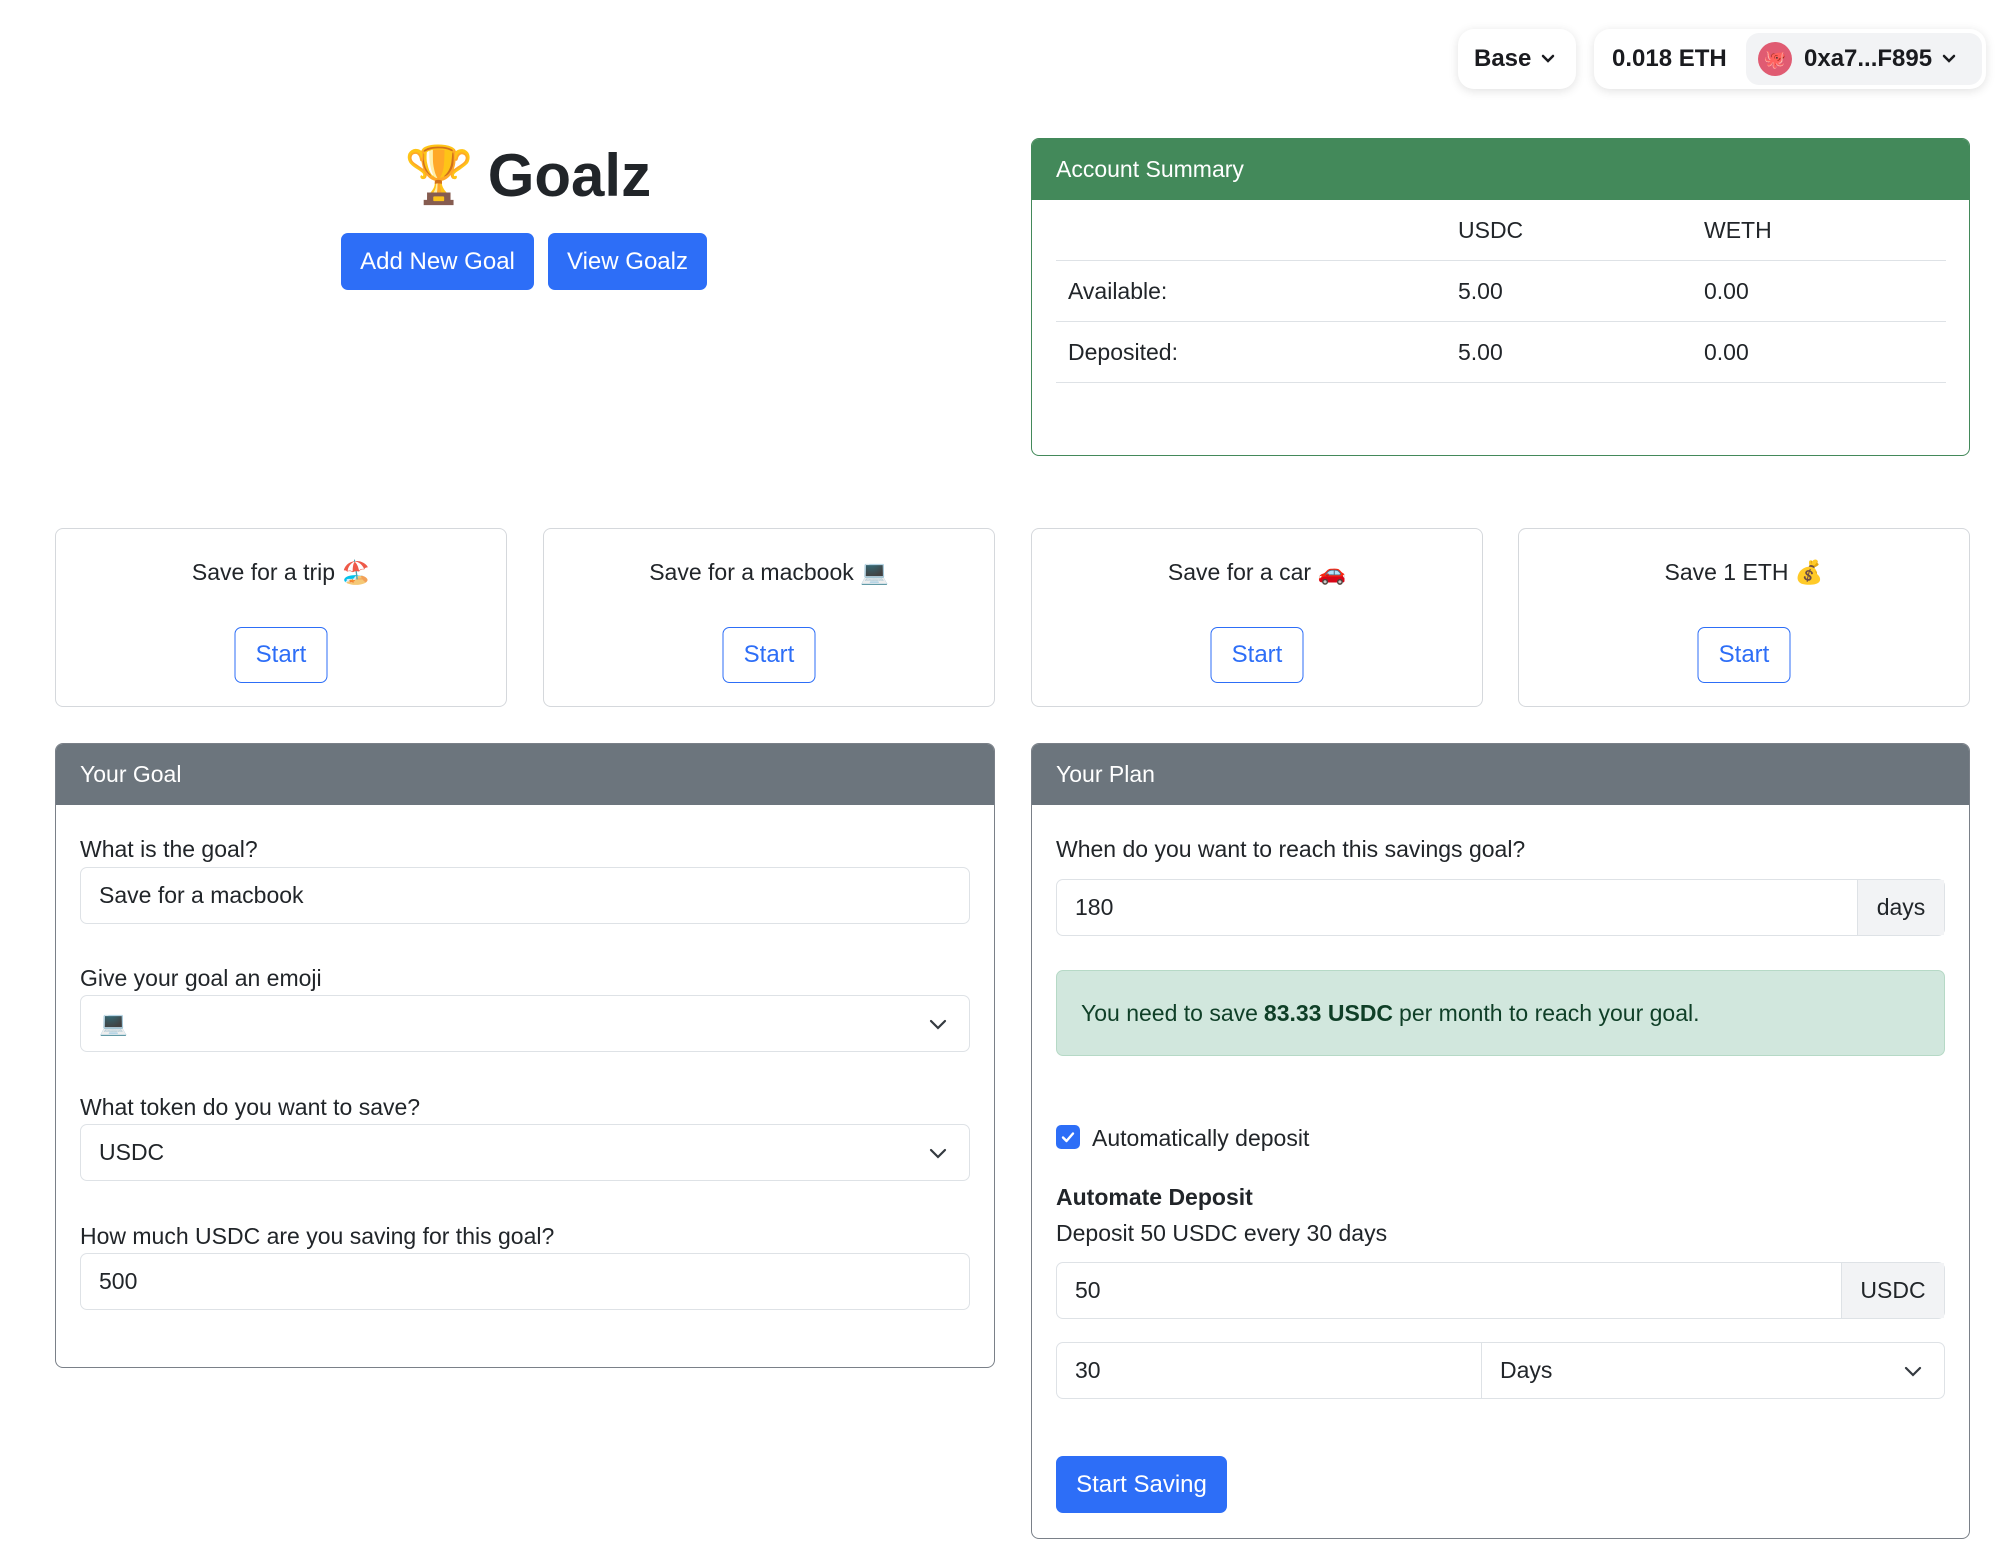 The width and height of the screenshot is (2016, 1566). What do you see at coordinates (1088, 1290) in the screenshot?
I see `deposit-amount-input: 50` at bounding box center [1088, 1290].